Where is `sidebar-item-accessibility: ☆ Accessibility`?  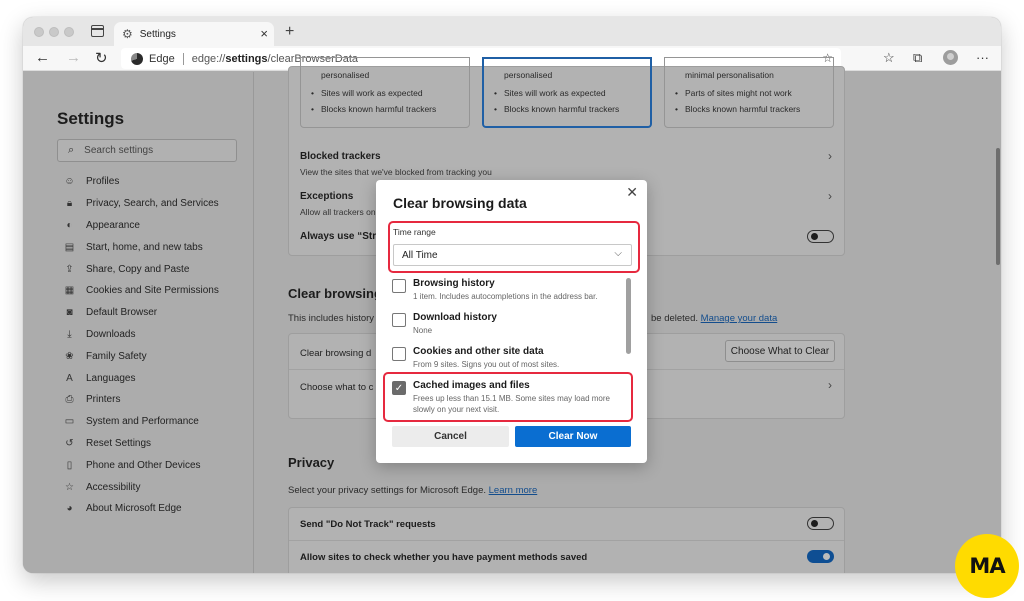 sidebar-item-accessibility: ☆ Accessibility is located at coordinates (141, 487).